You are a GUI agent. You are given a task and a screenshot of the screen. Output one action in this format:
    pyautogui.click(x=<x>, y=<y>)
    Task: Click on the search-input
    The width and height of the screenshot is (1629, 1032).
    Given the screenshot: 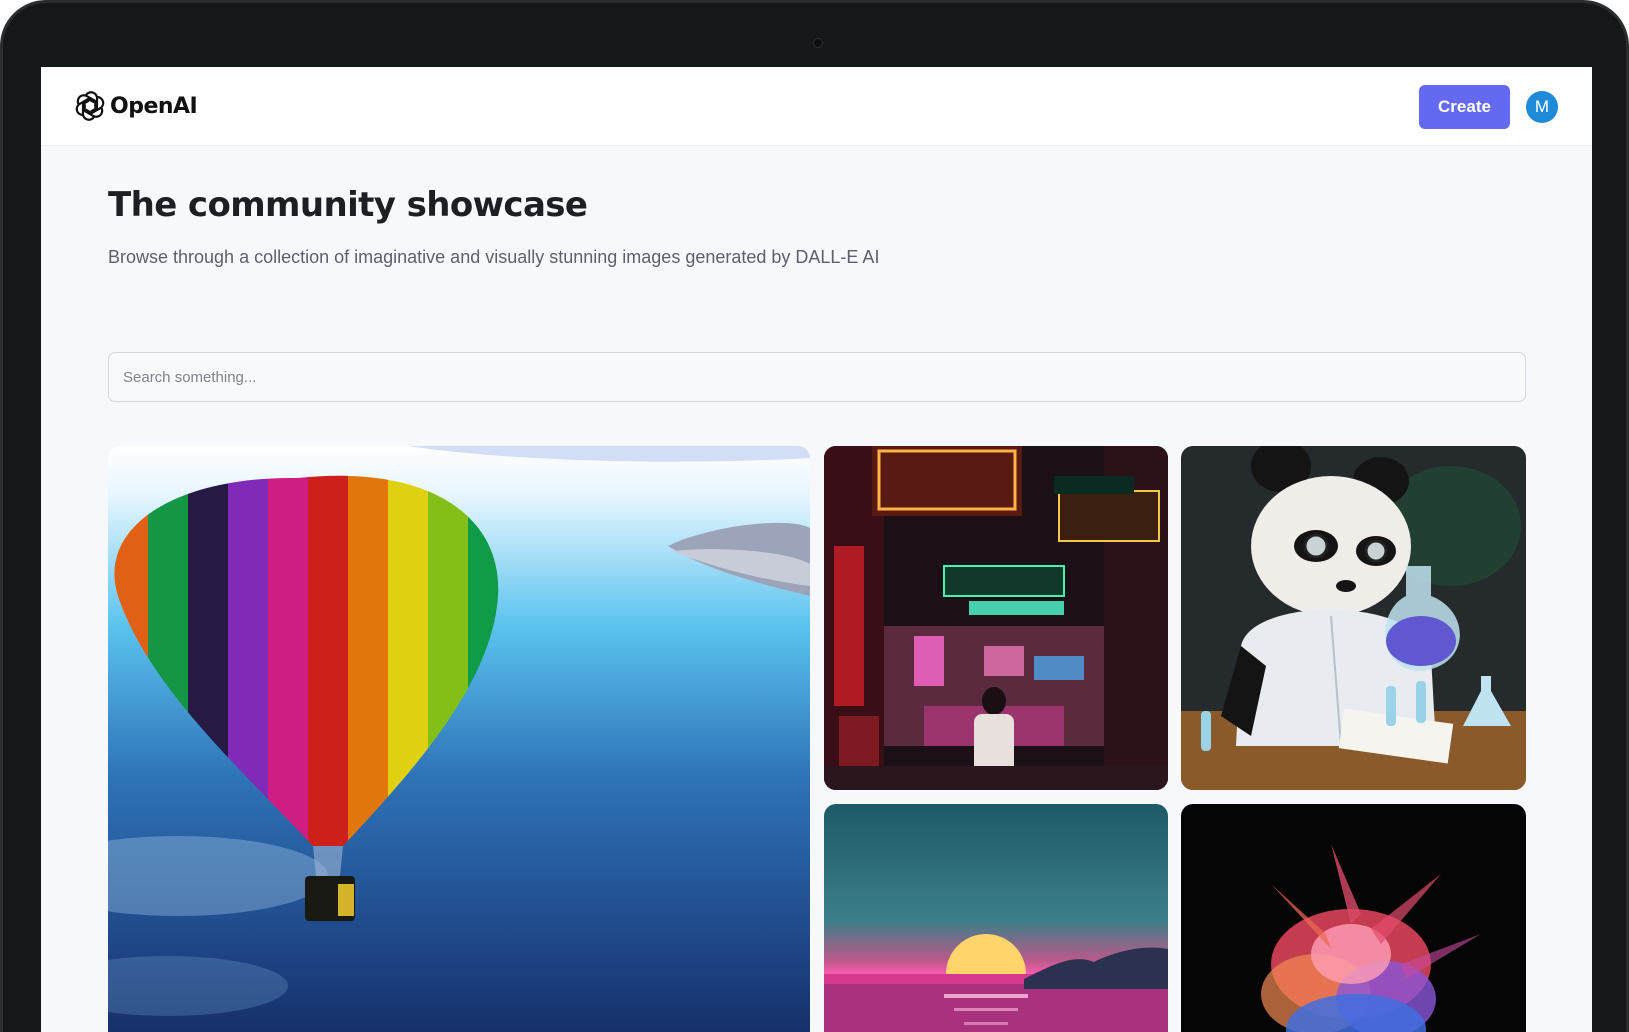 What is the action you would take?
    pyautogui.click(x=817, y=377)
    